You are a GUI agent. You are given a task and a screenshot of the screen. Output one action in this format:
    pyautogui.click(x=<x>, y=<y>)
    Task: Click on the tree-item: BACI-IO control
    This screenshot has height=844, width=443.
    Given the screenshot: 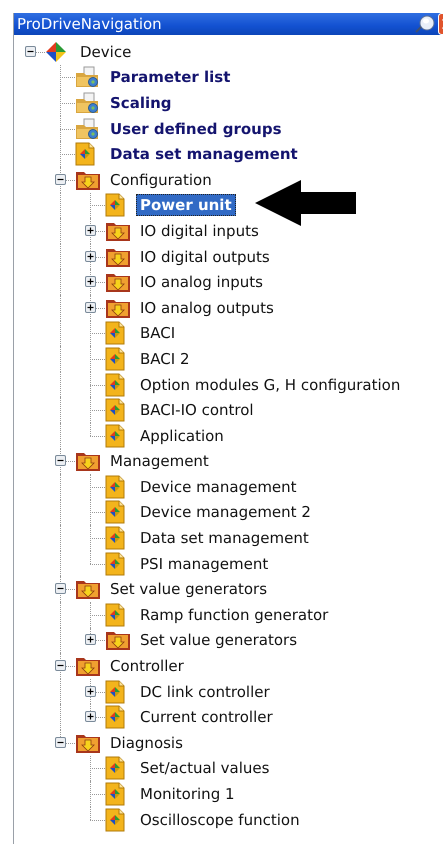 What is the action you would take?
    pyautogui.click(x=197, y=410)
    